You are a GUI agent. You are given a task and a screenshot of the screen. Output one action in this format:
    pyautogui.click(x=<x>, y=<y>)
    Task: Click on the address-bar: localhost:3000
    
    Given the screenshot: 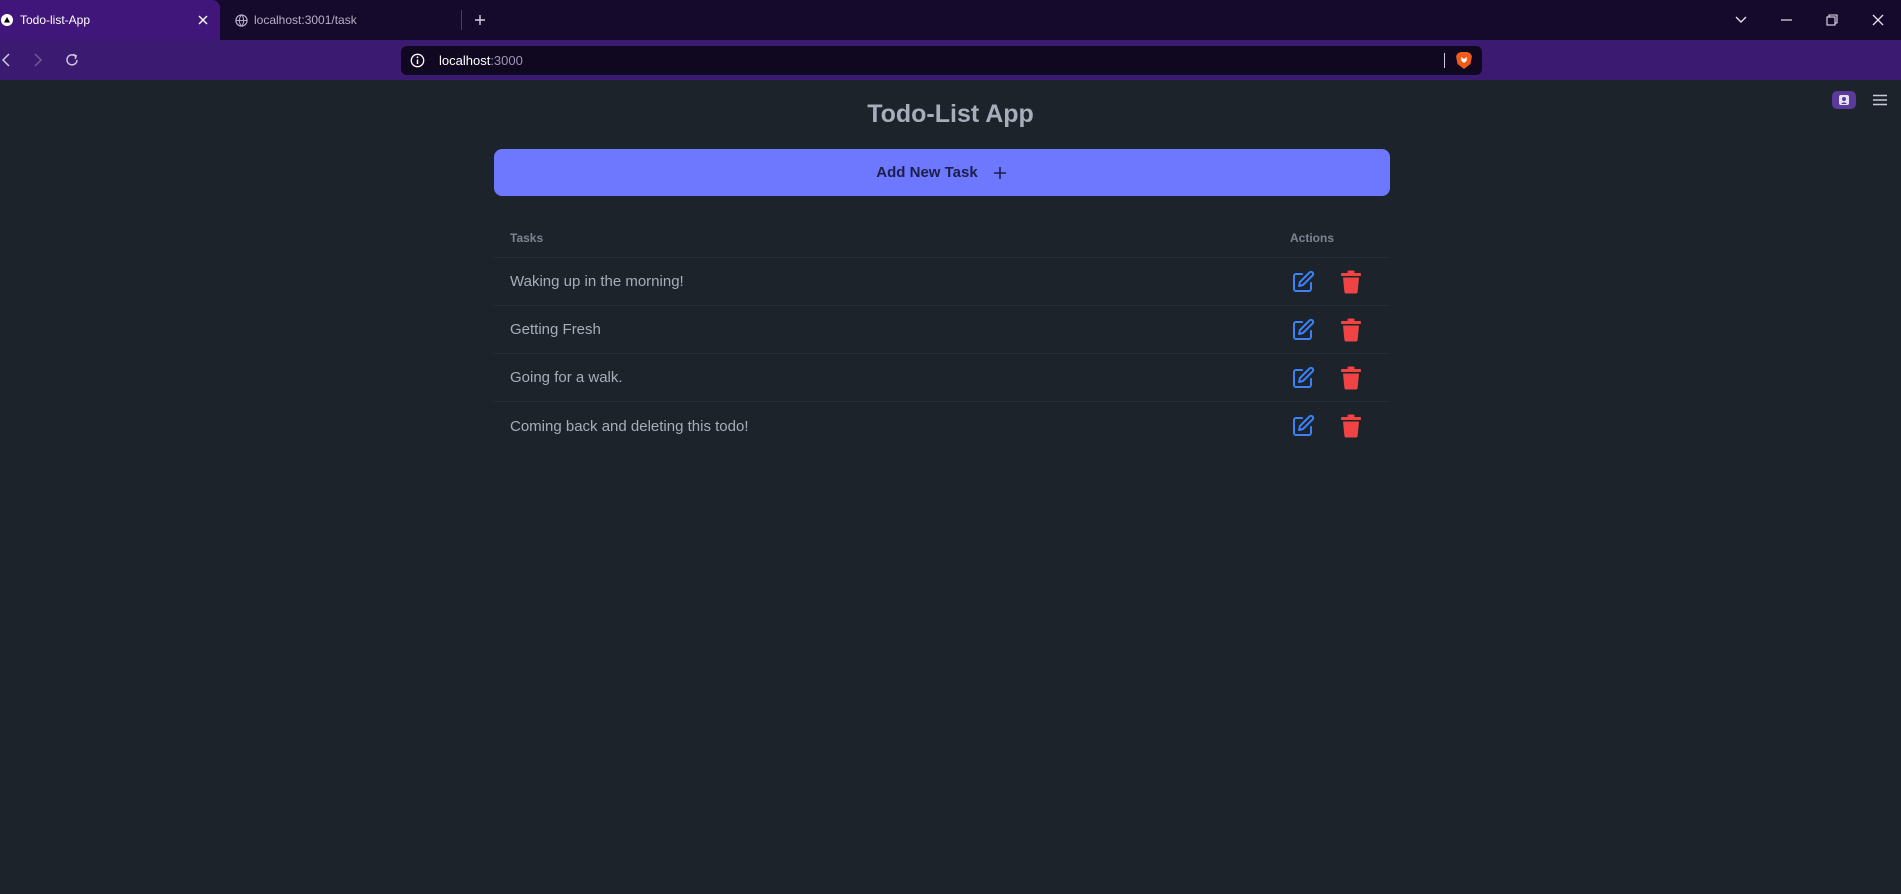 What is the action you would take?
    pyautogui.click(x=941, y=60)
    